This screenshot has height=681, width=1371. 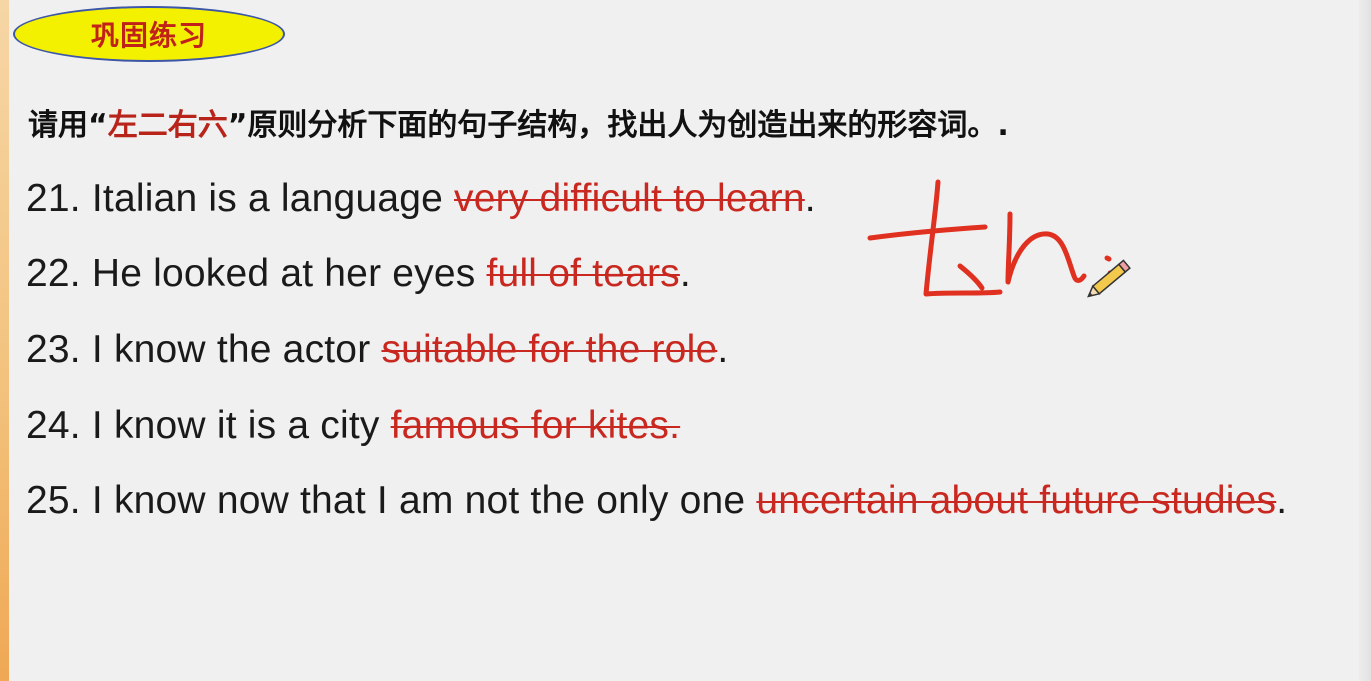 What do you see at coordinates (283, 273) in the screenshot?
I see `sentence-text: He looked at her eyes` at bounding box center [283, 273].